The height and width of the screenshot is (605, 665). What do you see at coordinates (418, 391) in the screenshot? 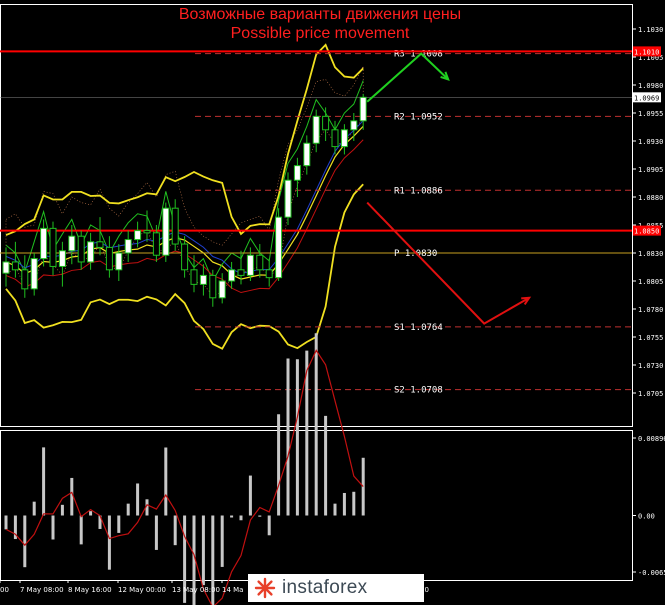
I see `pivot-label-S2: S2 1.0708` at bounding box center [418, 391].